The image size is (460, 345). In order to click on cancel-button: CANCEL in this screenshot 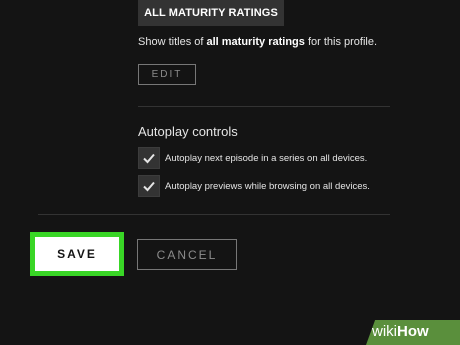, I will do `click(187, 254)`.